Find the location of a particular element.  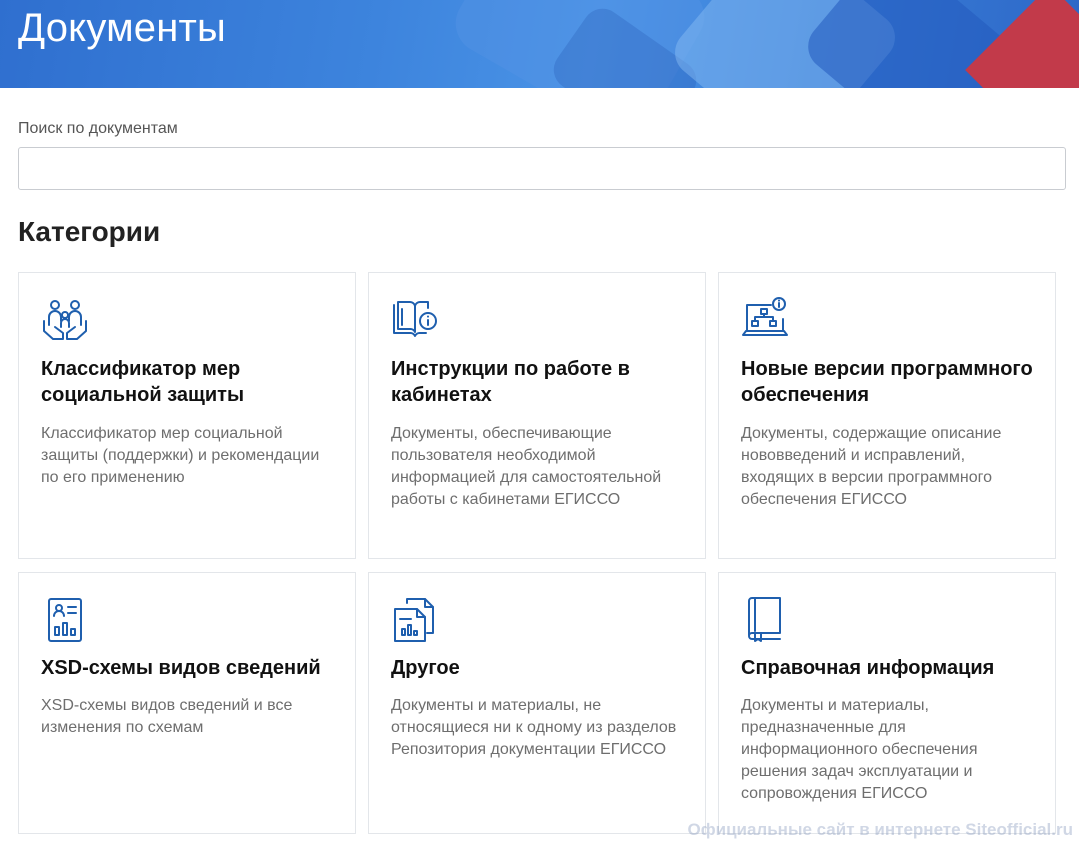

categories-heading: Категории is located at coordinates (89, 231).